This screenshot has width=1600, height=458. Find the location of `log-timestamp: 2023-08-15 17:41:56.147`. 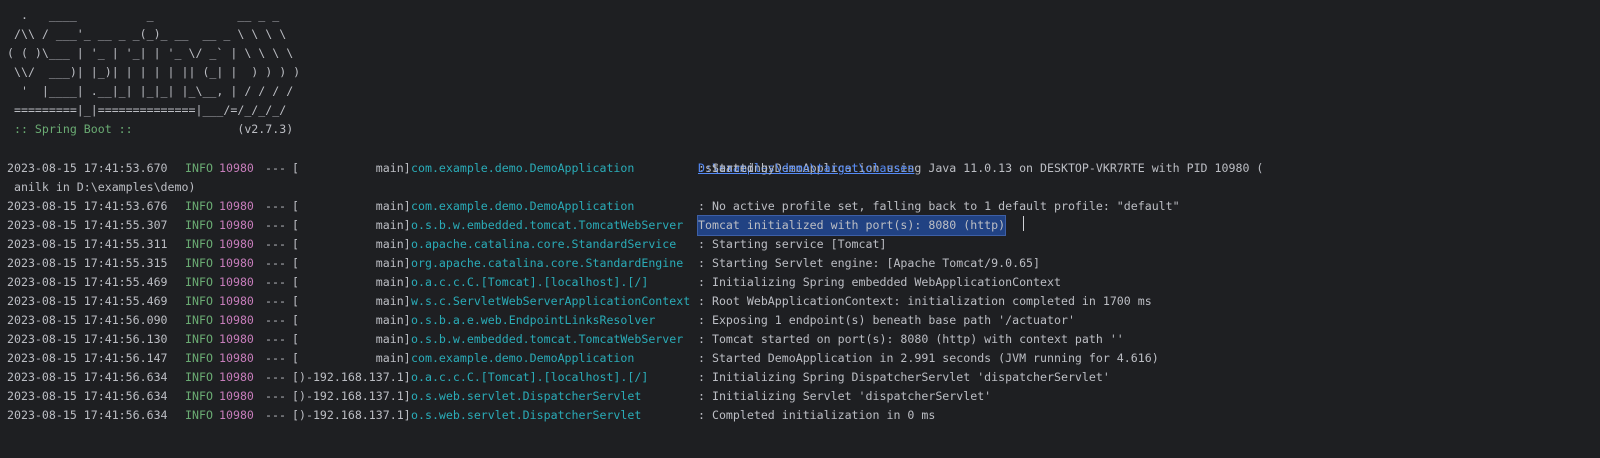

log-timestamp: 2023-08-15 17:41:56.147 is located at coordinates (87, 358).